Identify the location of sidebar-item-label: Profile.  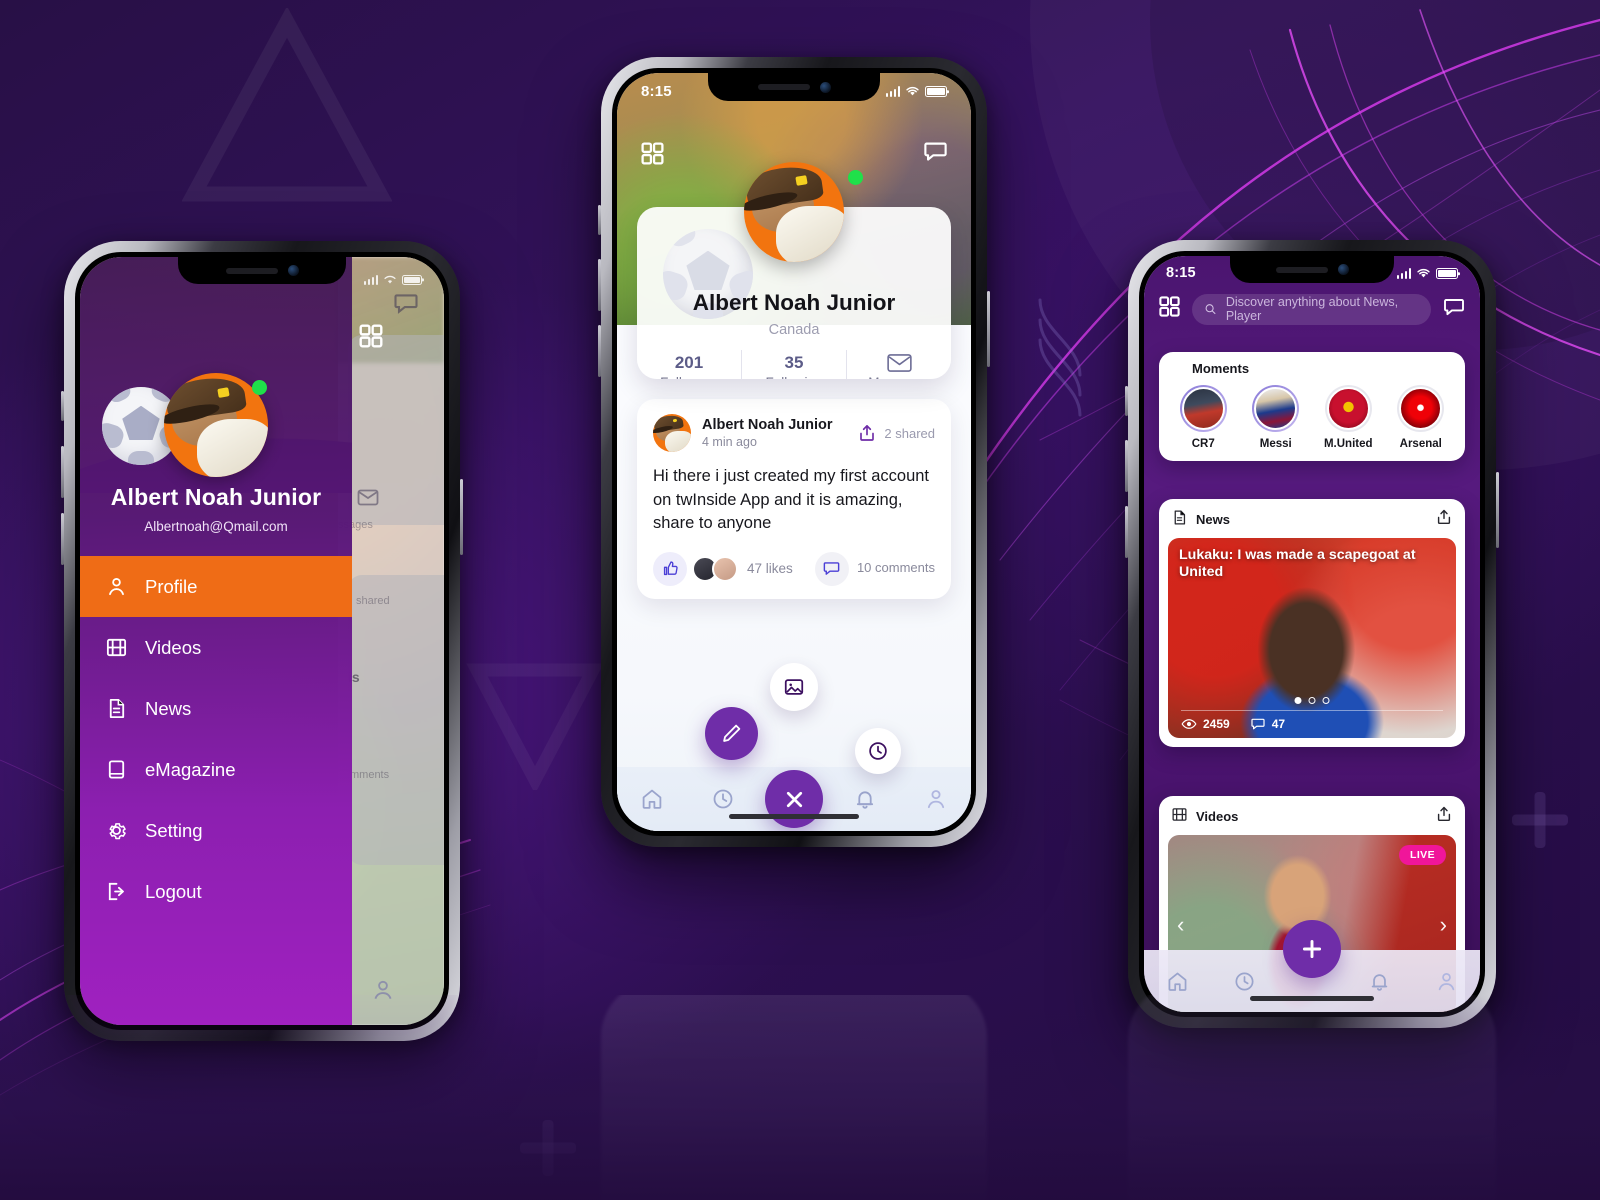
(171, 586).